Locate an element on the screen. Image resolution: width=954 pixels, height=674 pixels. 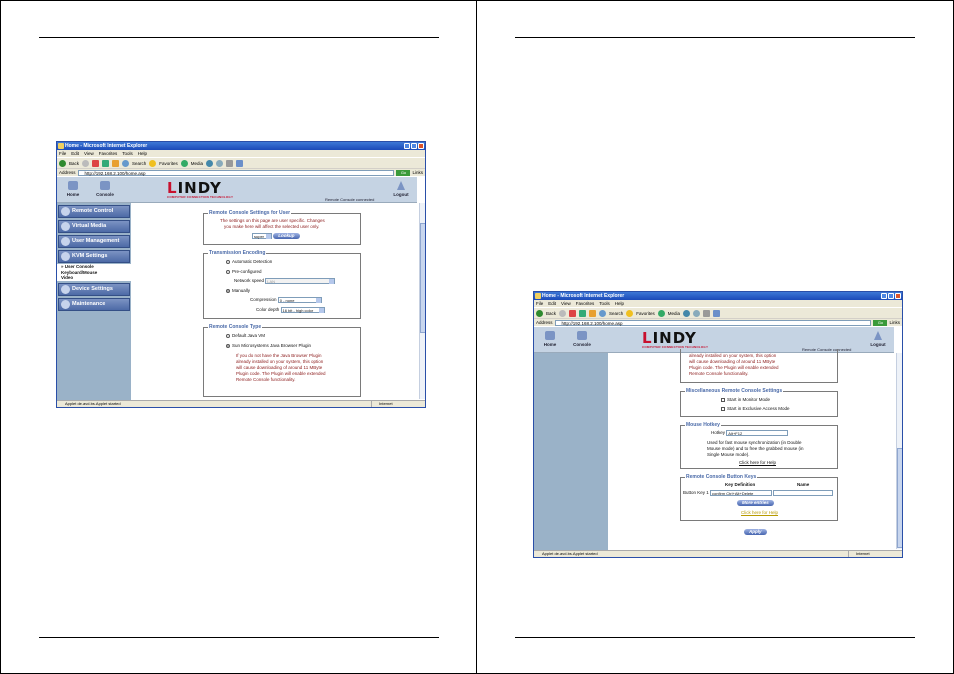
sidebar-item-virtual-media: Virtual Media is located at coordinates (94, 226).